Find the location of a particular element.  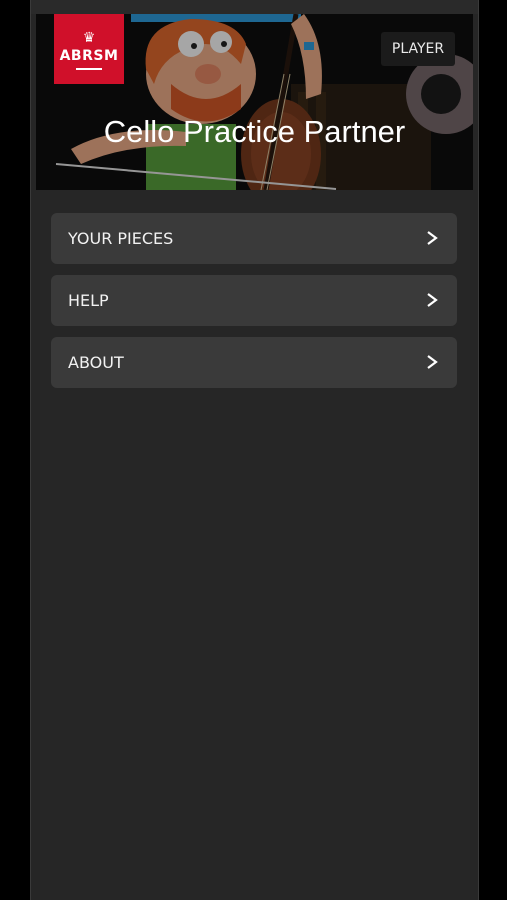

crown-icon: ♛ is located at coordinates (89, 37).